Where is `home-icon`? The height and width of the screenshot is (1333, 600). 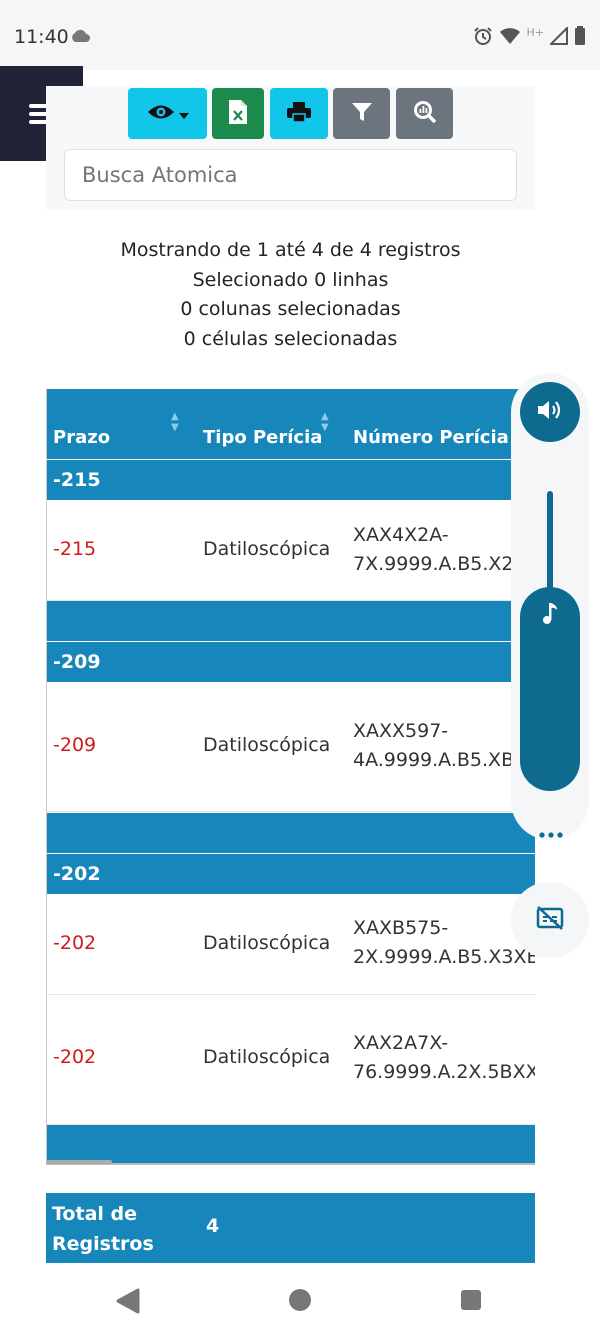 home-icon is located at coordinates (300, 1302).